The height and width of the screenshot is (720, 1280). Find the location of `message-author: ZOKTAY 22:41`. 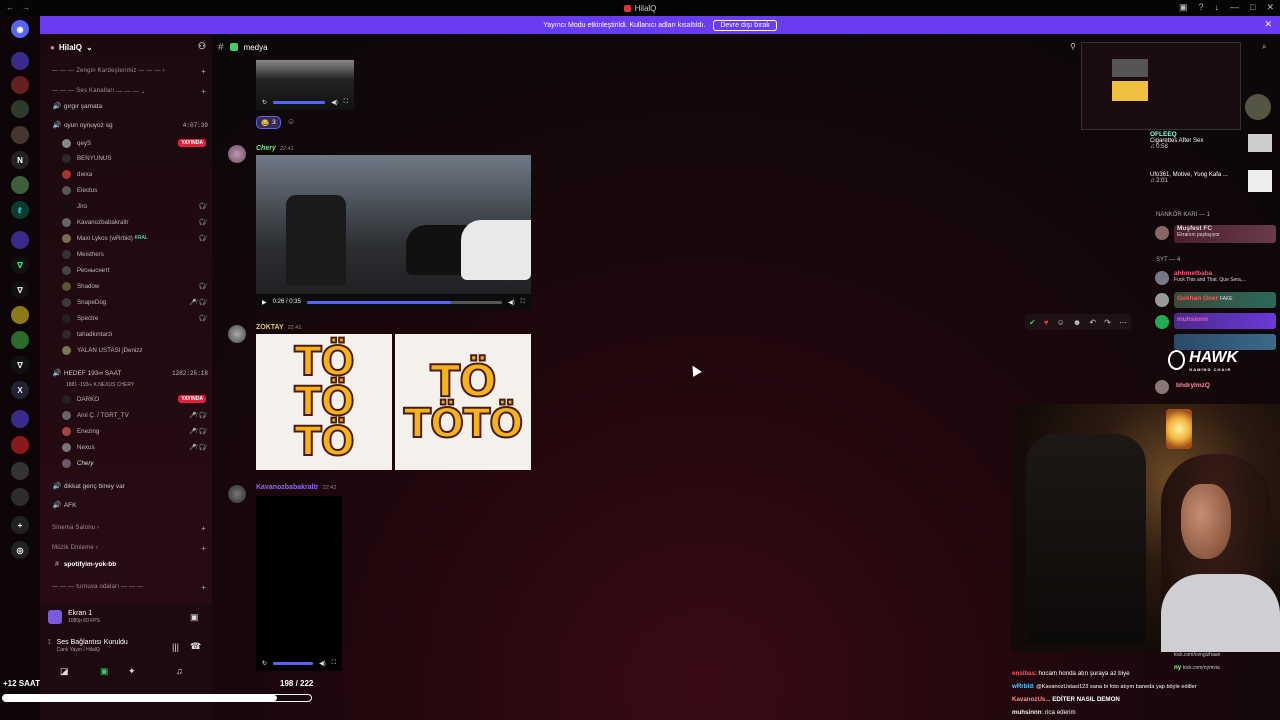

message-author: ZOKTAY 22:41 is located at coordinates (278, 327).